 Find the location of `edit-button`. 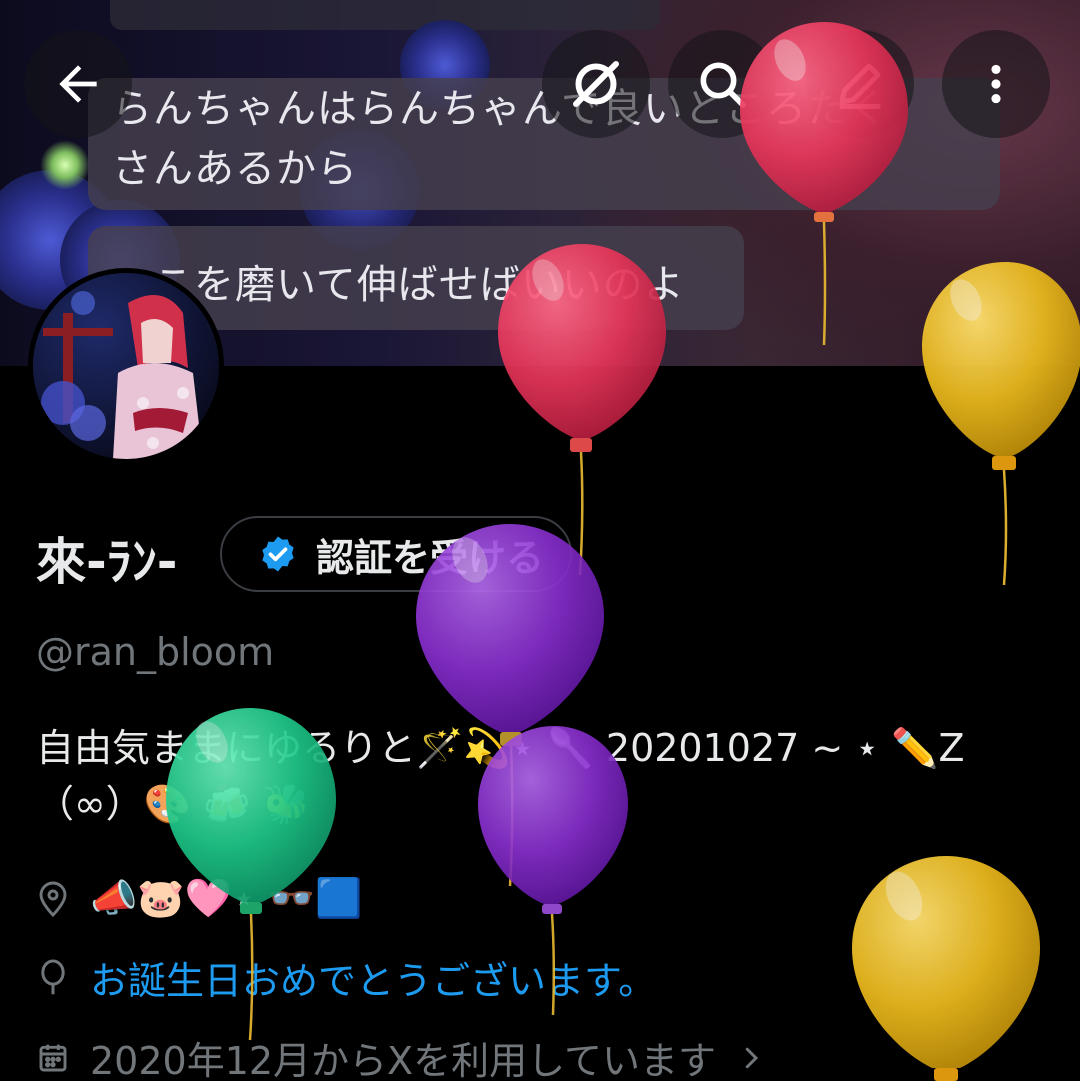

edit-button is located at coordinates (860, 84).